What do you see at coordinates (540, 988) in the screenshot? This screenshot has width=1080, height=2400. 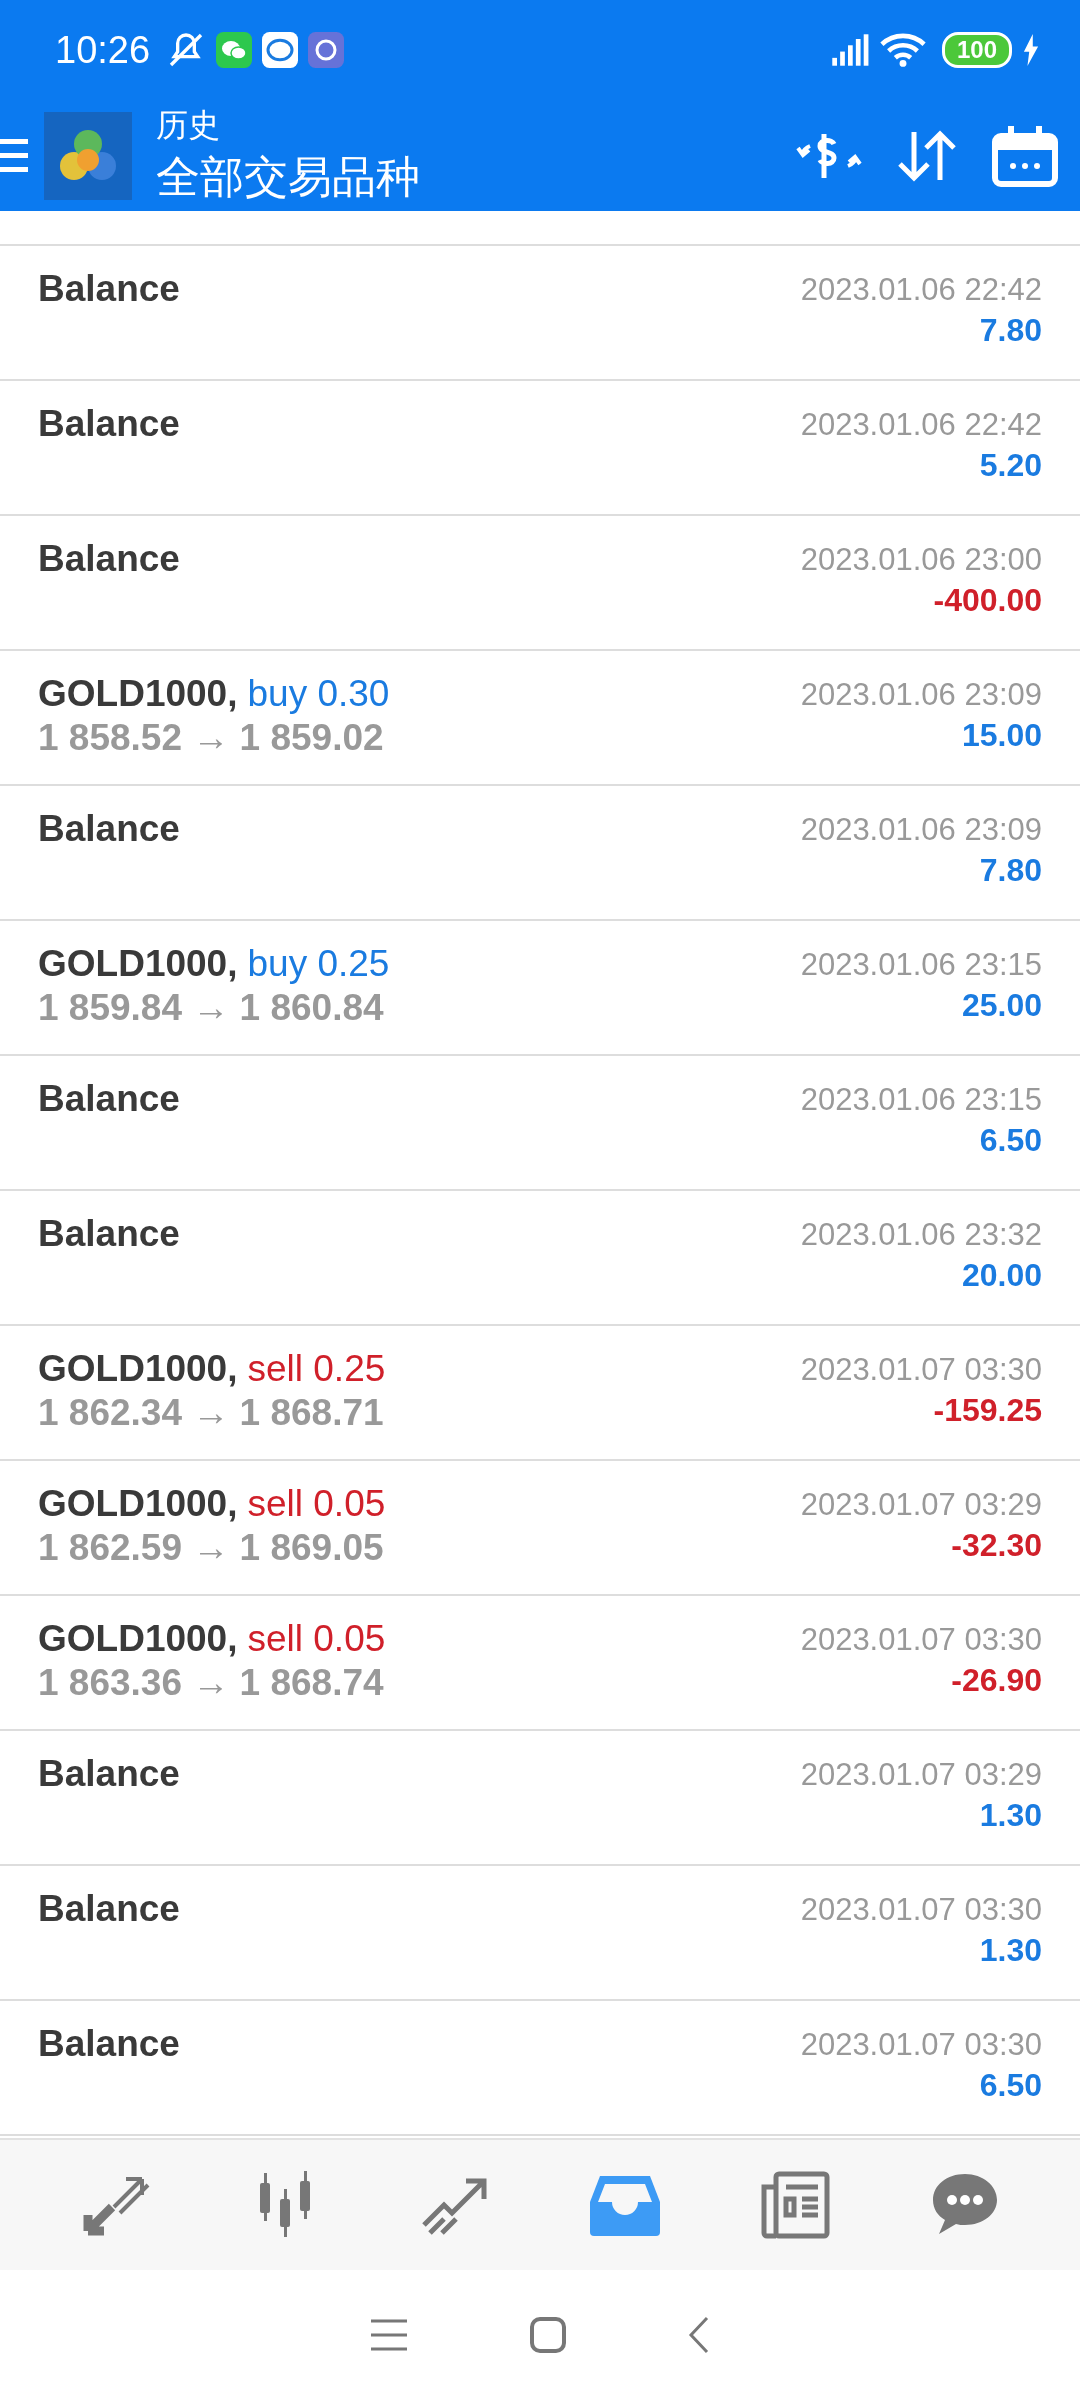 I see `history-row: GOLD1000, buy 0.25 1 859.84 → 1 860.84 2023.01.06 23:15 25.00` at bounding box center [540, 988].